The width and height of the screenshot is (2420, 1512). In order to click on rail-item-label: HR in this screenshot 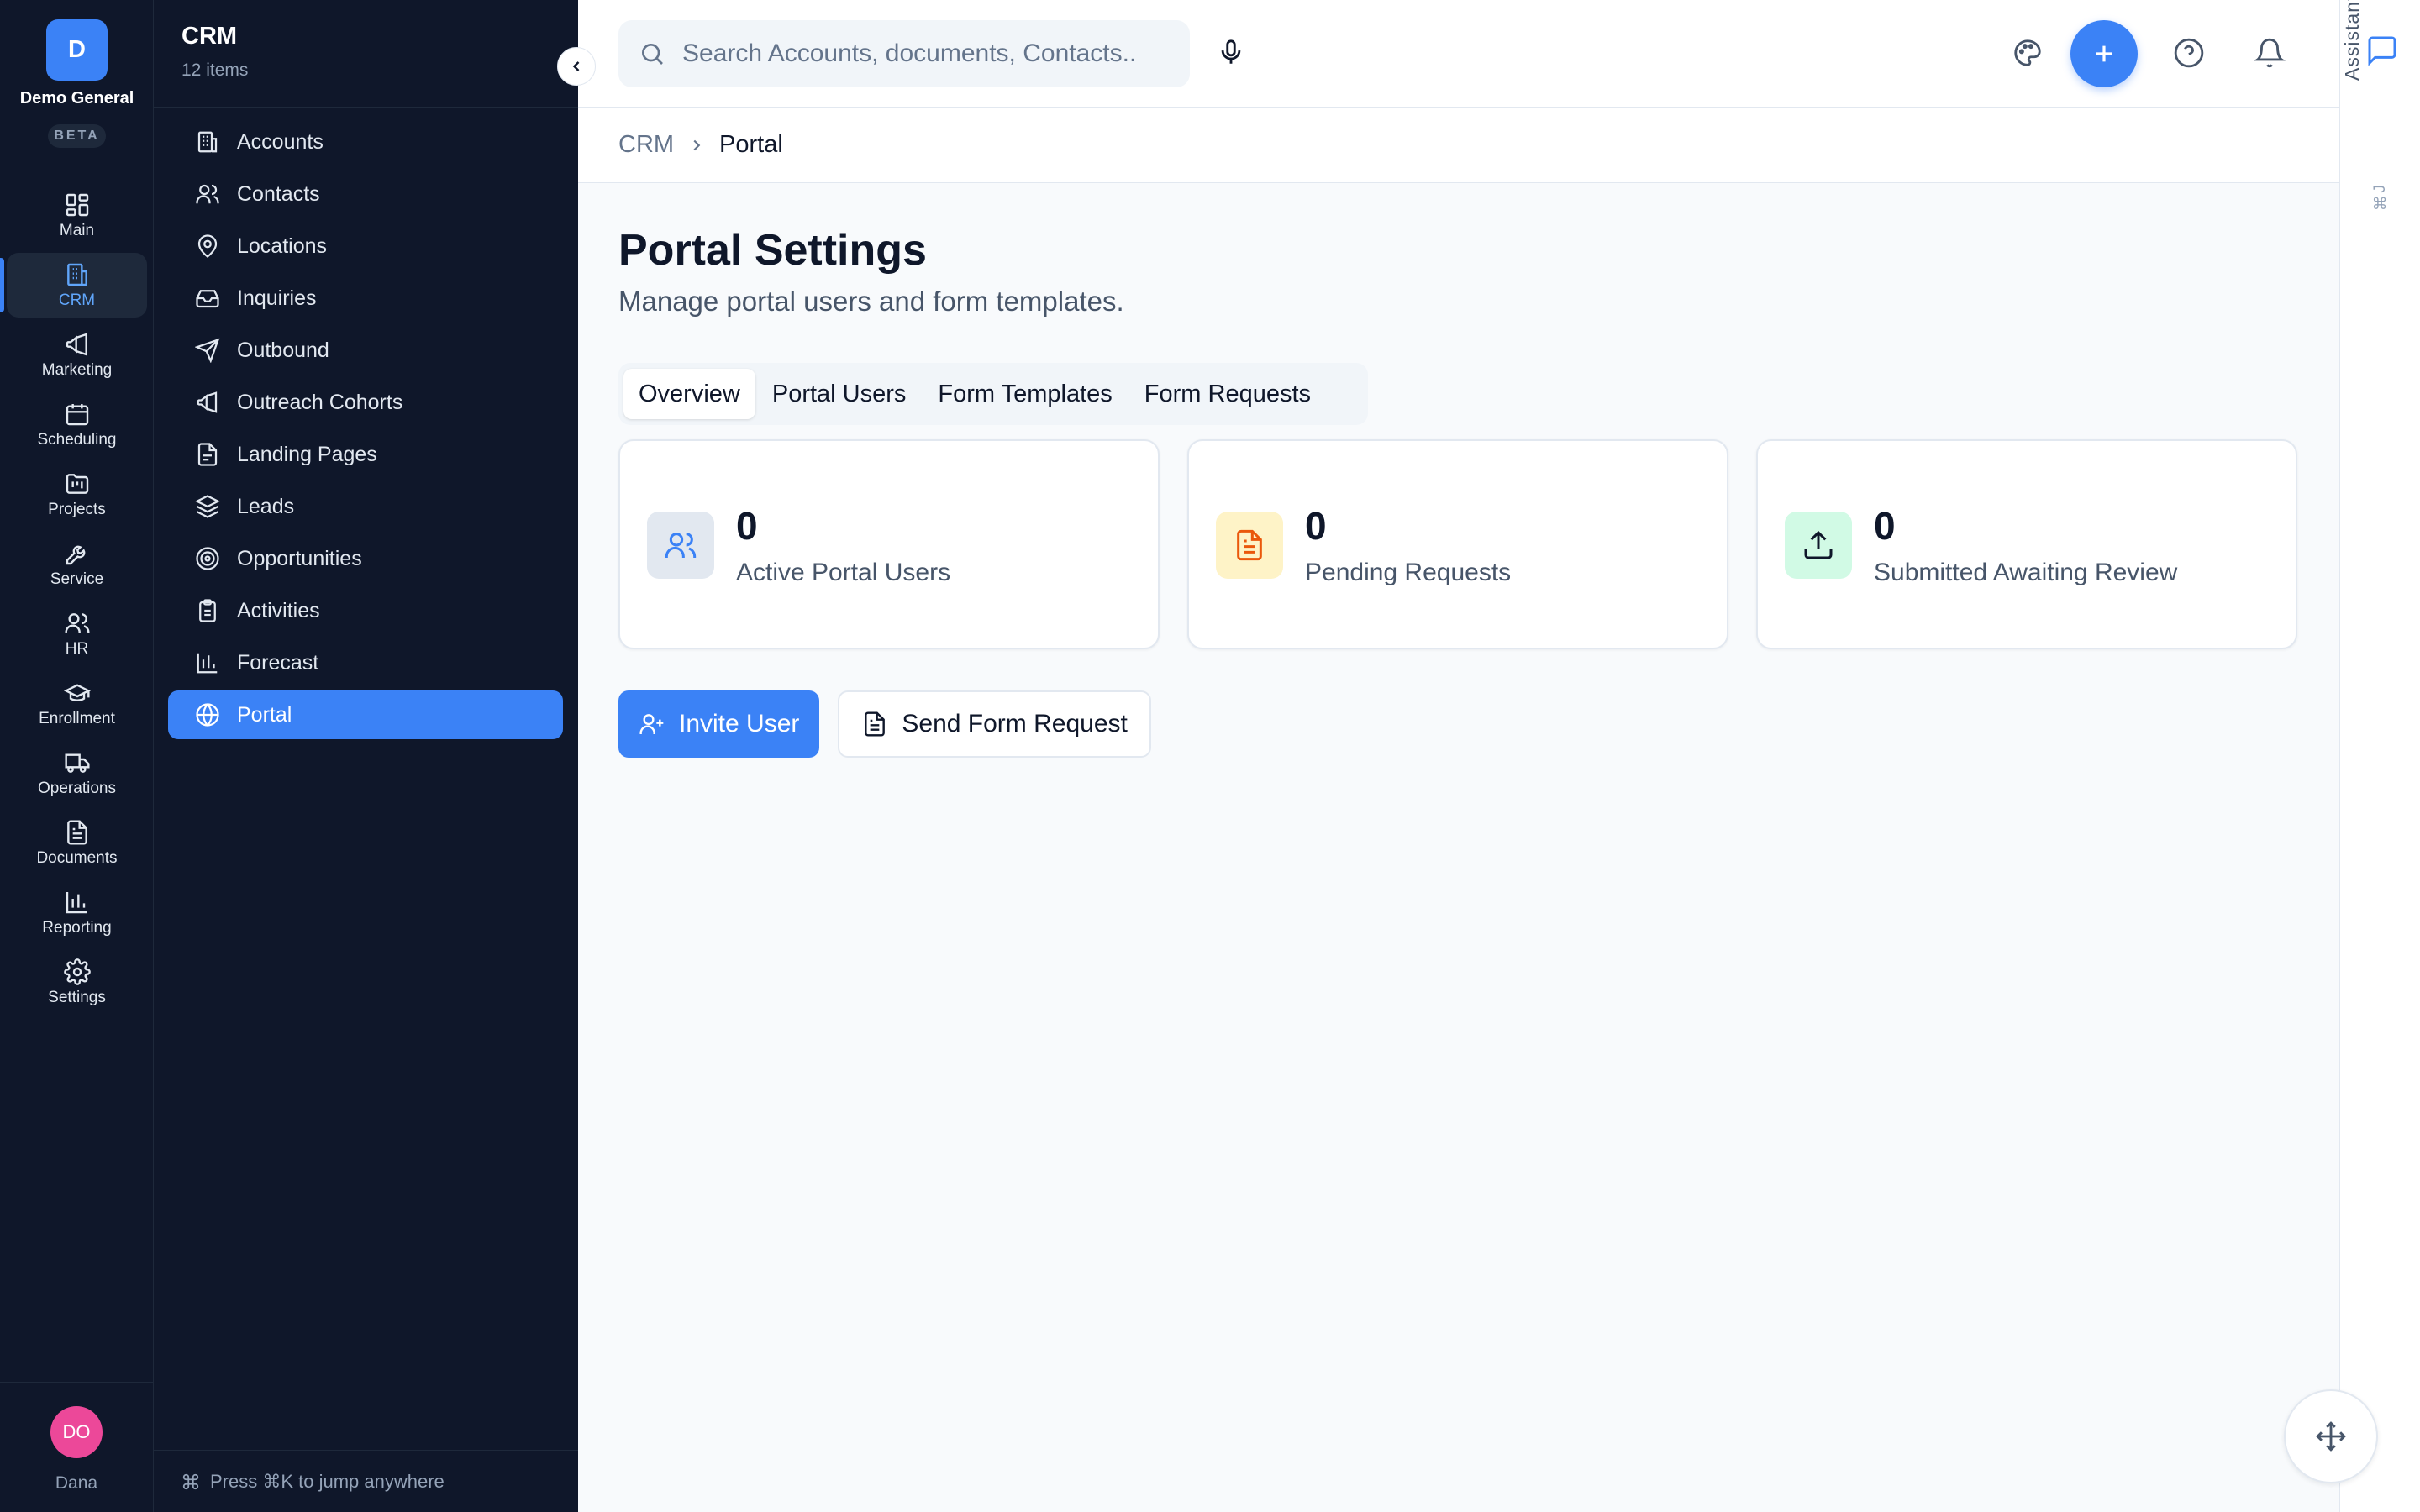, I will do `click(77, 648)`.